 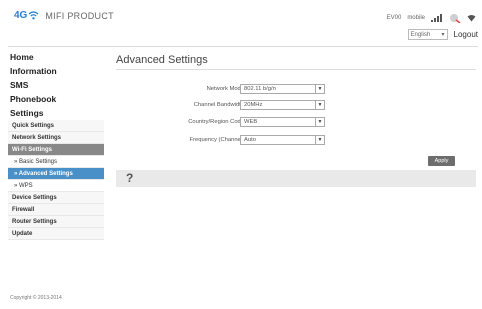 What do you see at coordinates (56, 186) in the screenshot?
I see `sidebar-item-wps: » WPS` at bounding box center [56, 186].